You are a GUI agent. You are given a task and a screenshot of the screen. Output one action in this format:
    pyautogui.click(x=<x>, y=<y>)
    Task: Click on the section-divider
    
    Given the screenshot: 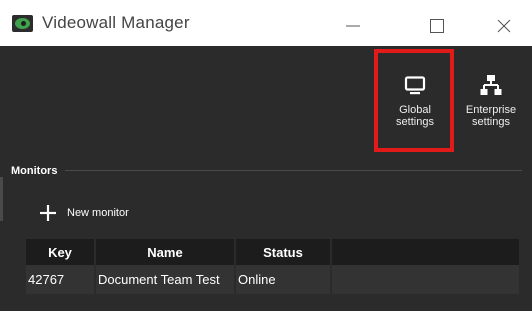 What is the action you would take?
    pyautogui.click(x=293, y=170)
    